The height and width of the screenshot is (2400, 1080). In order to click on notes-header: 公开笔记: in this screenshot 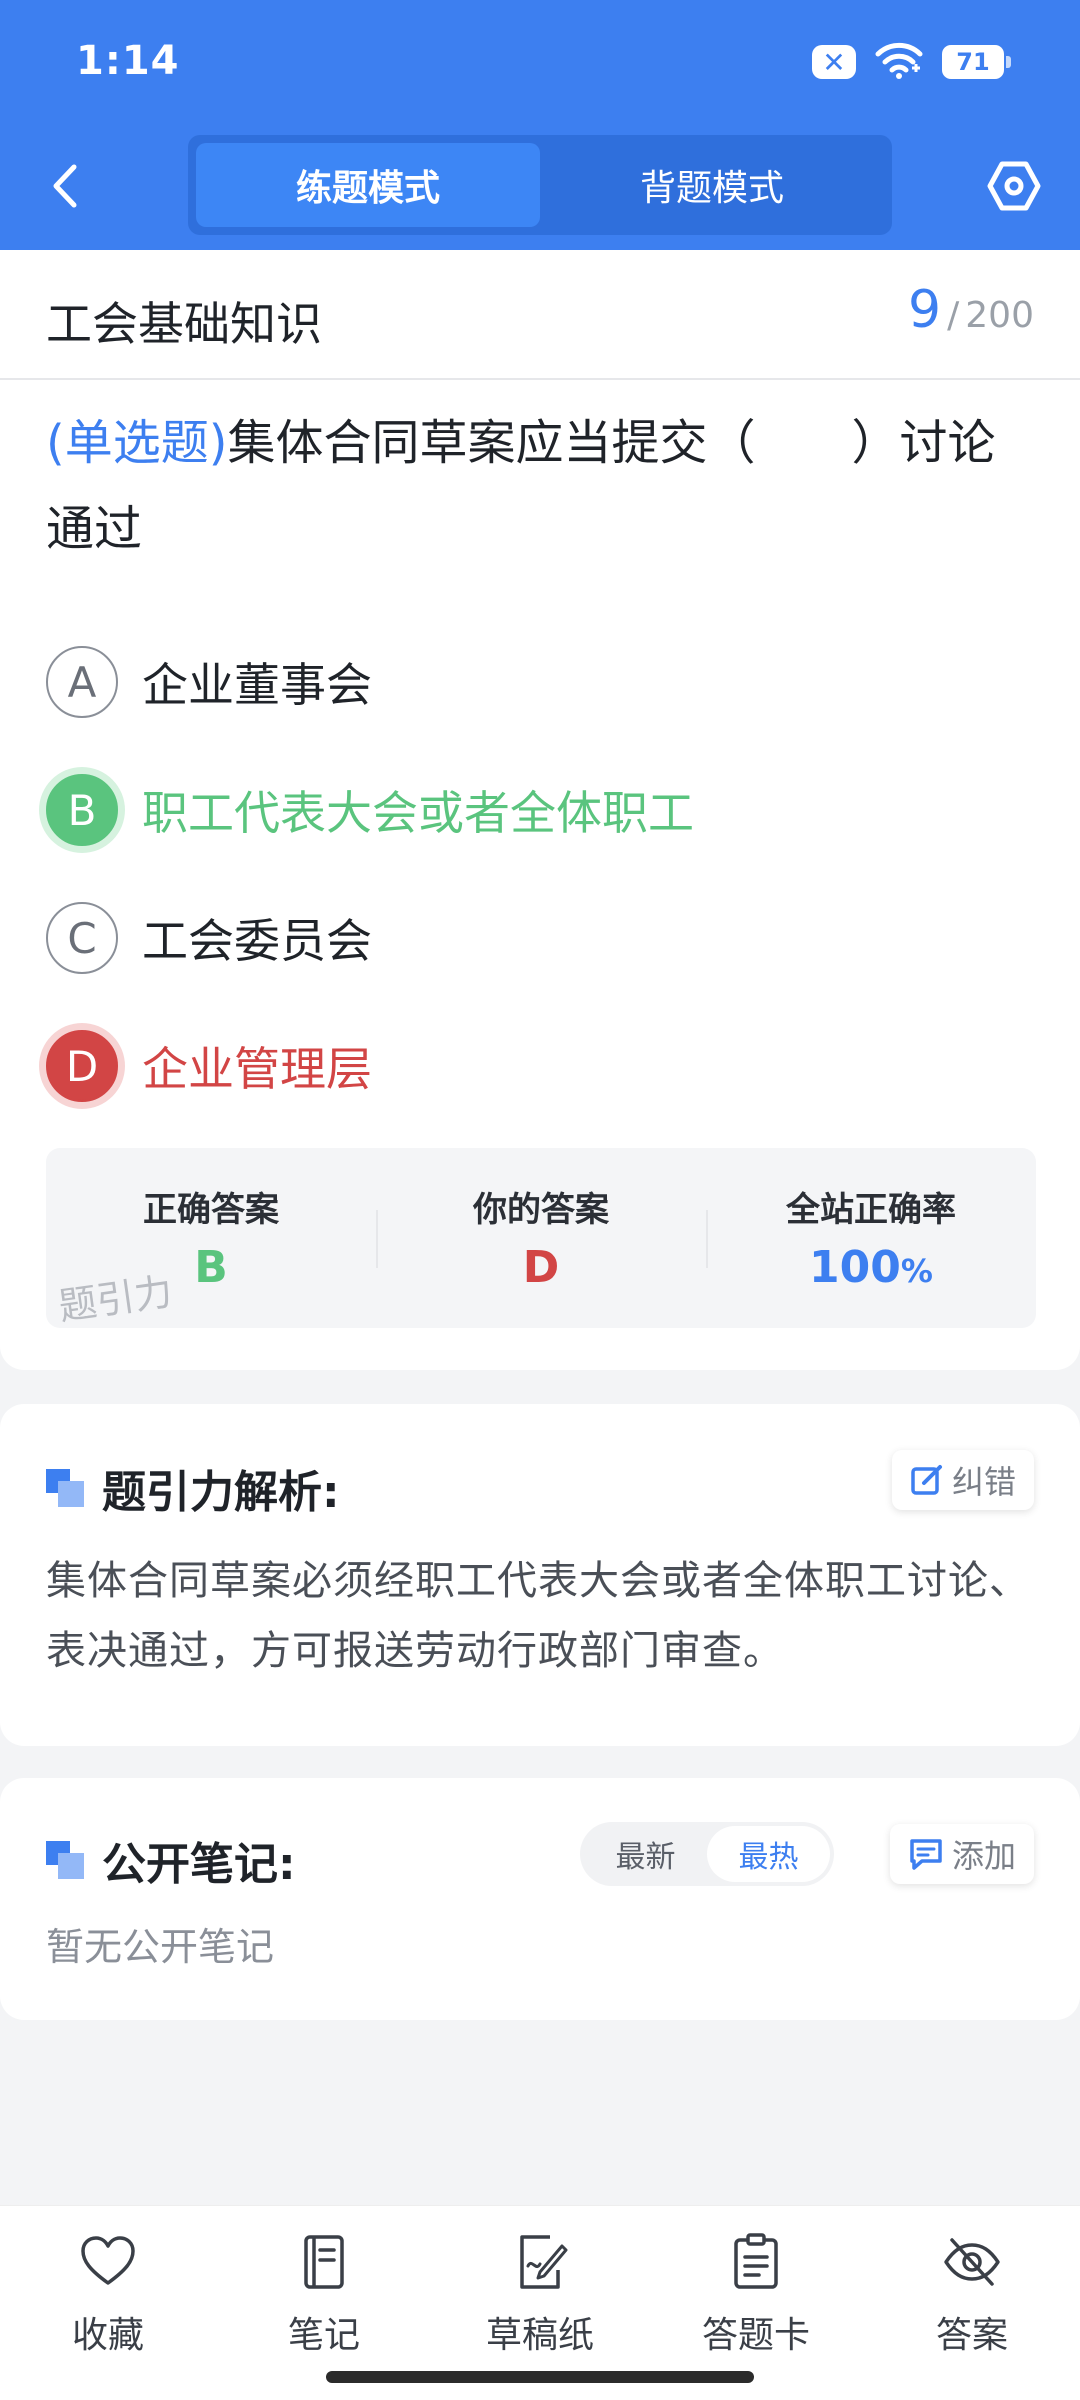, I will do `click(171, 1860)`.